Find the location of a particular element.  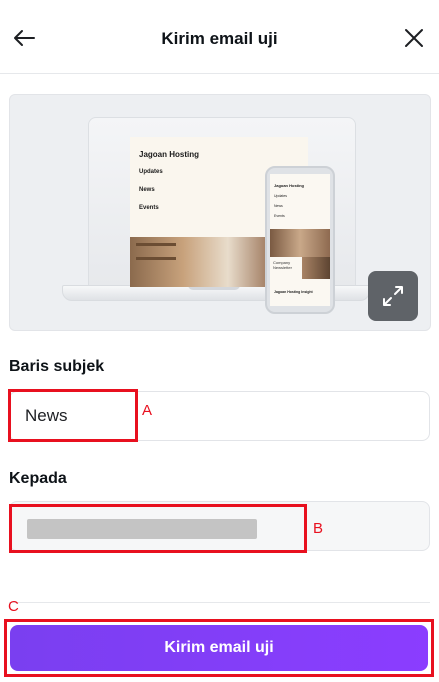

subject-input is located at coordinates (219, 416).